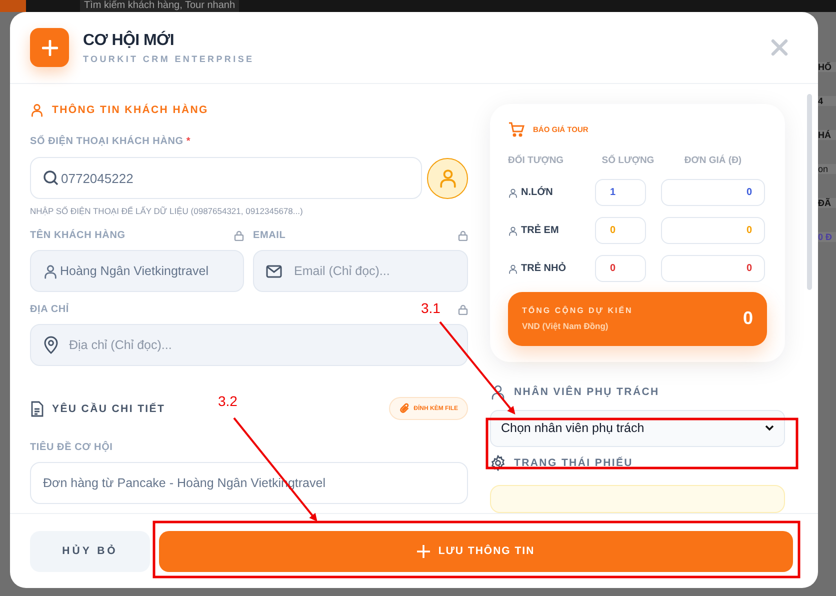 The width and height of the screenshot is (836, 596). I want to click on currency-label: VND (Việt Nam Đồng), so click(566, 326).